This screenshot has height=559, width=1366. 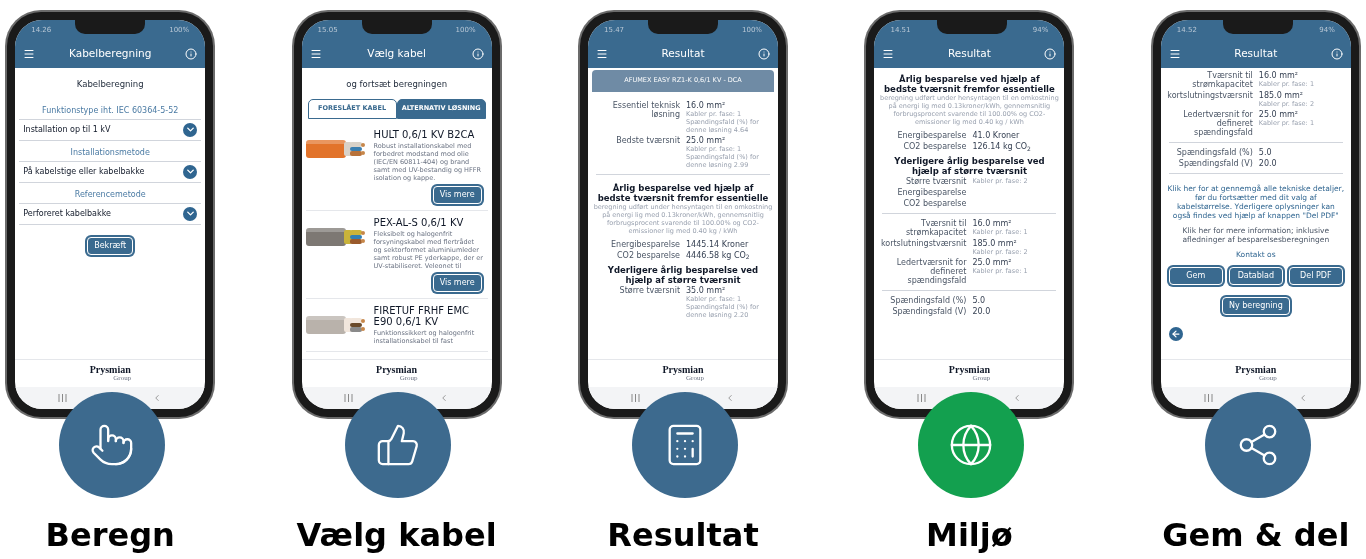 I want to click on action-button: Bekræft, so click(x=110, y=245).